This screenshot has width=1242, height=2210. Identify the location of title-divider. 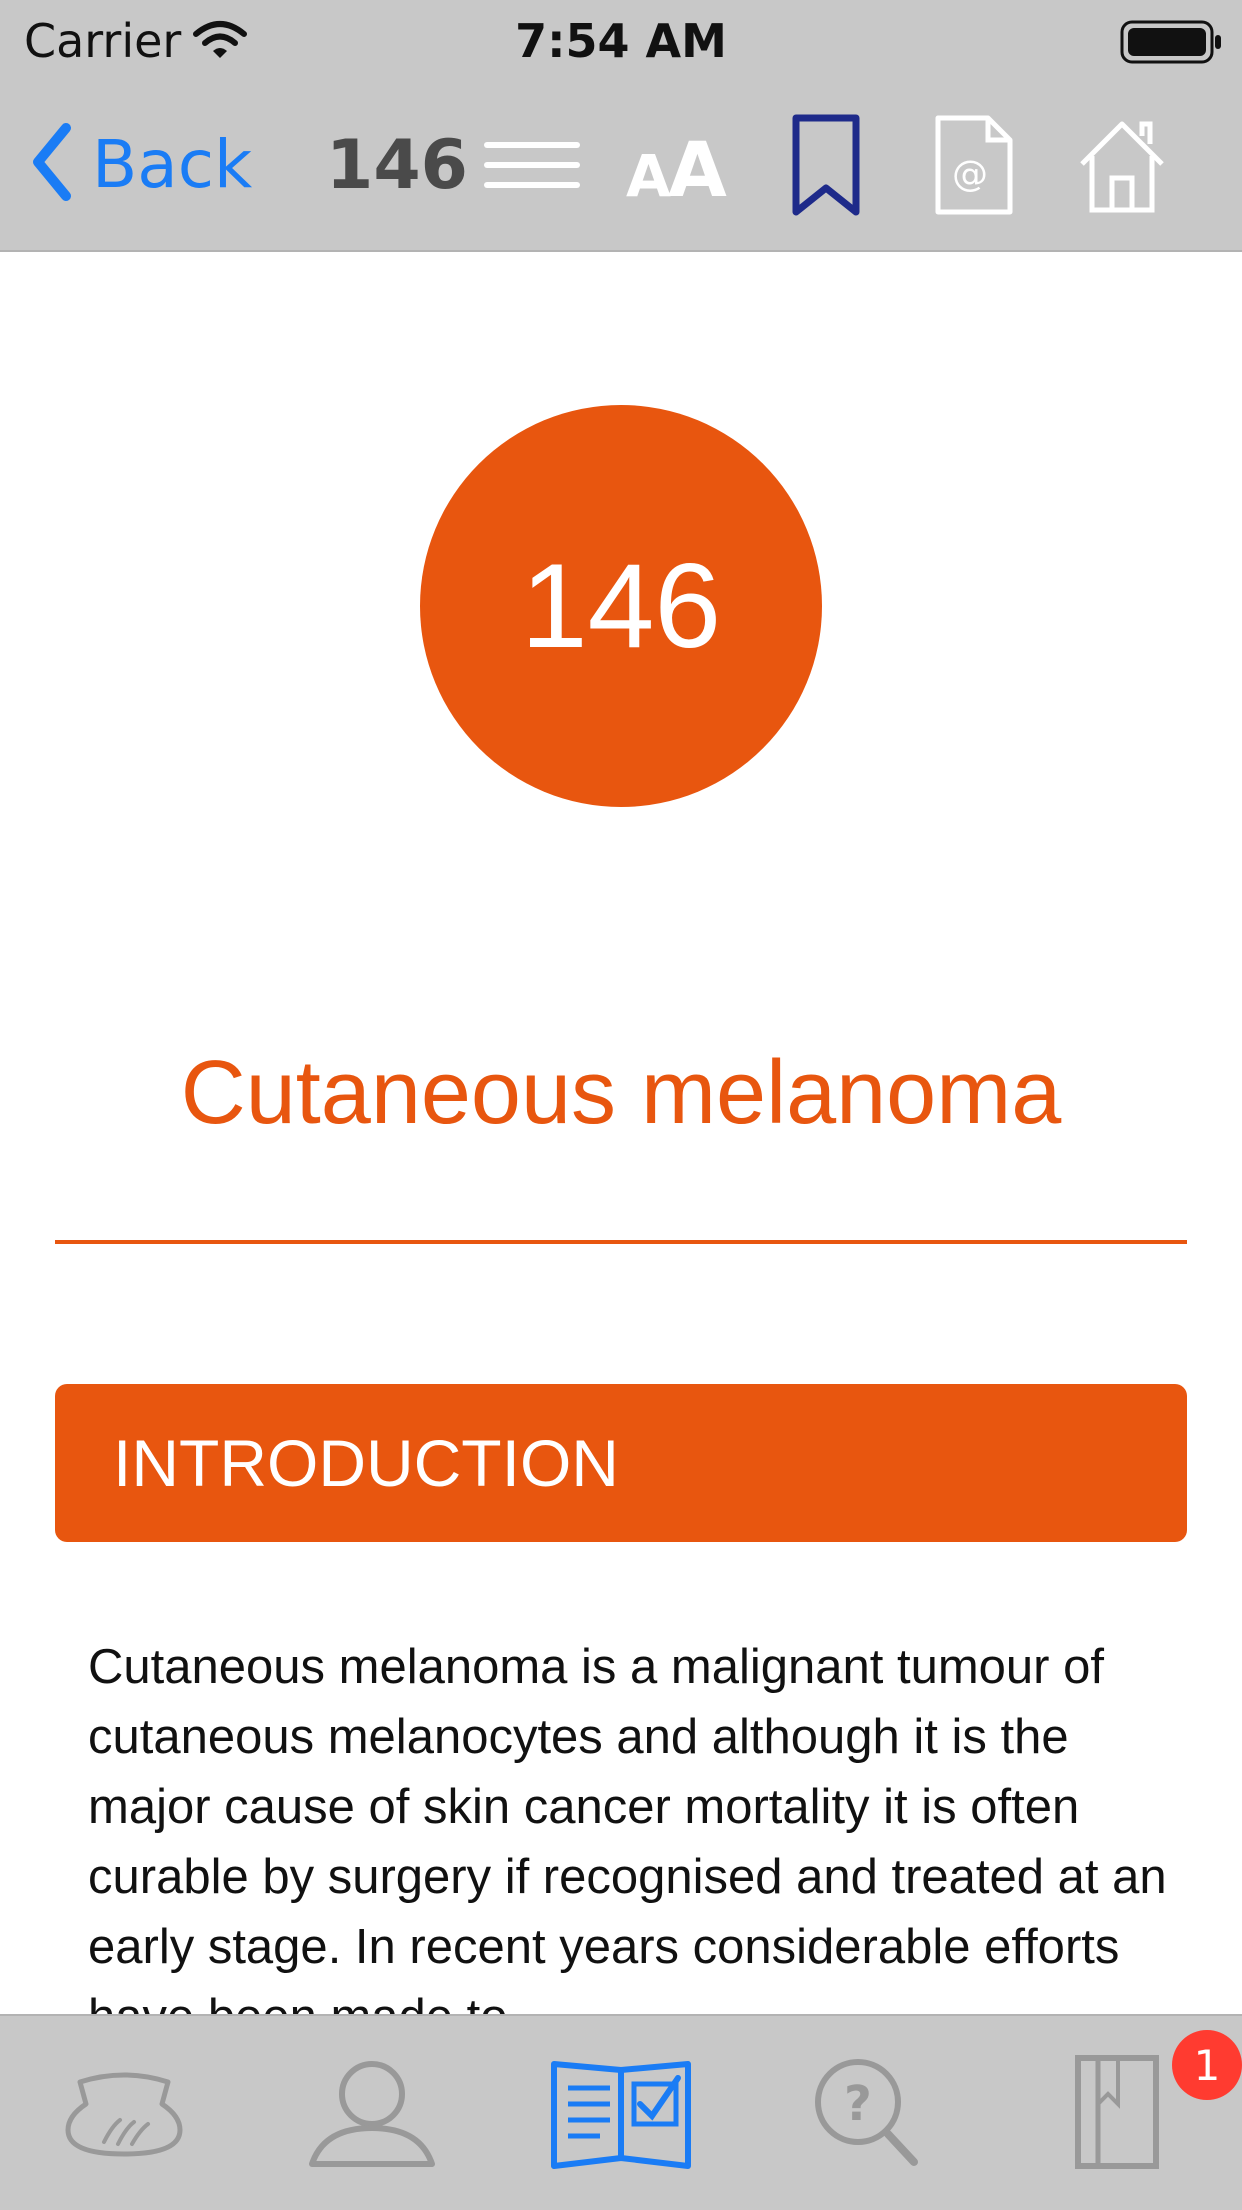
(621, 1242).